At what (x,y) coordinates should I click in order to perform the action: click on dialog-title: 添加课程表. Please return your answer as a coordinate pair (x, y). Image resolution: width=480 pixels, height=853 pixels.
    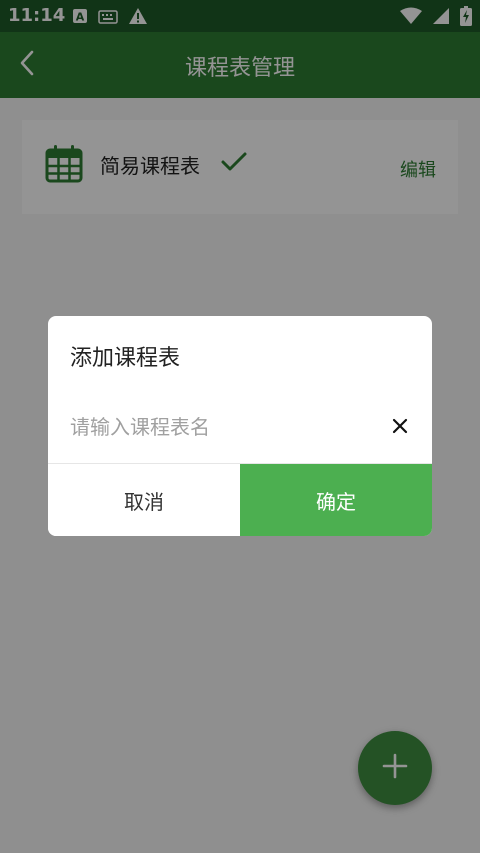
    Looking at the image, I should click on (125, 358).